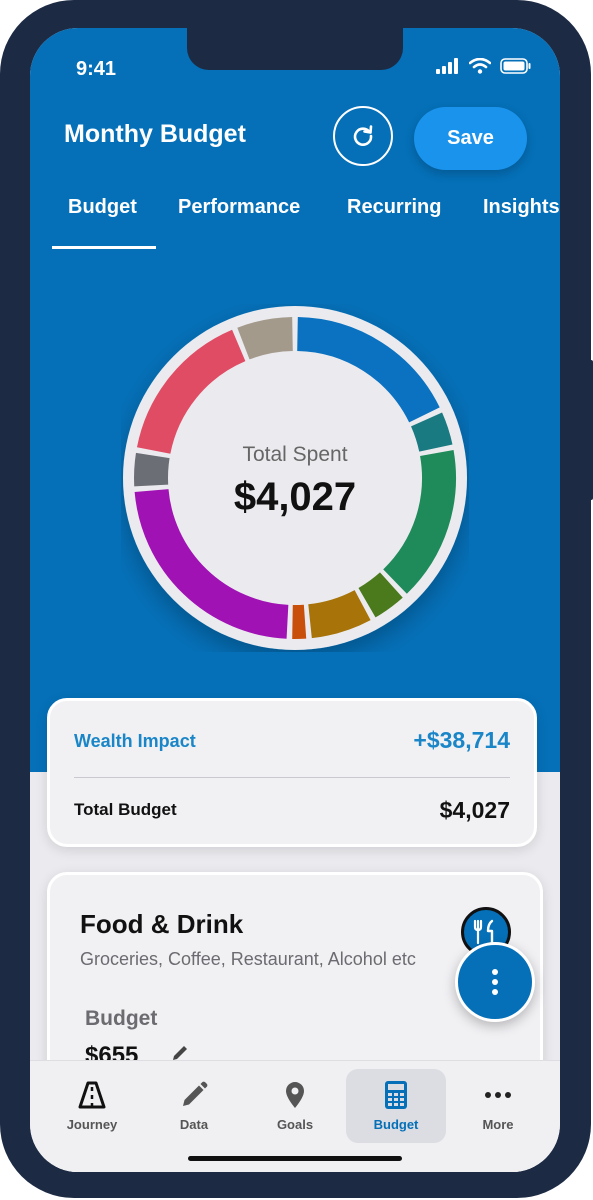 This screenshot has width=593, height=1200. I want to click on nav-label: More, so click(498, 1124).